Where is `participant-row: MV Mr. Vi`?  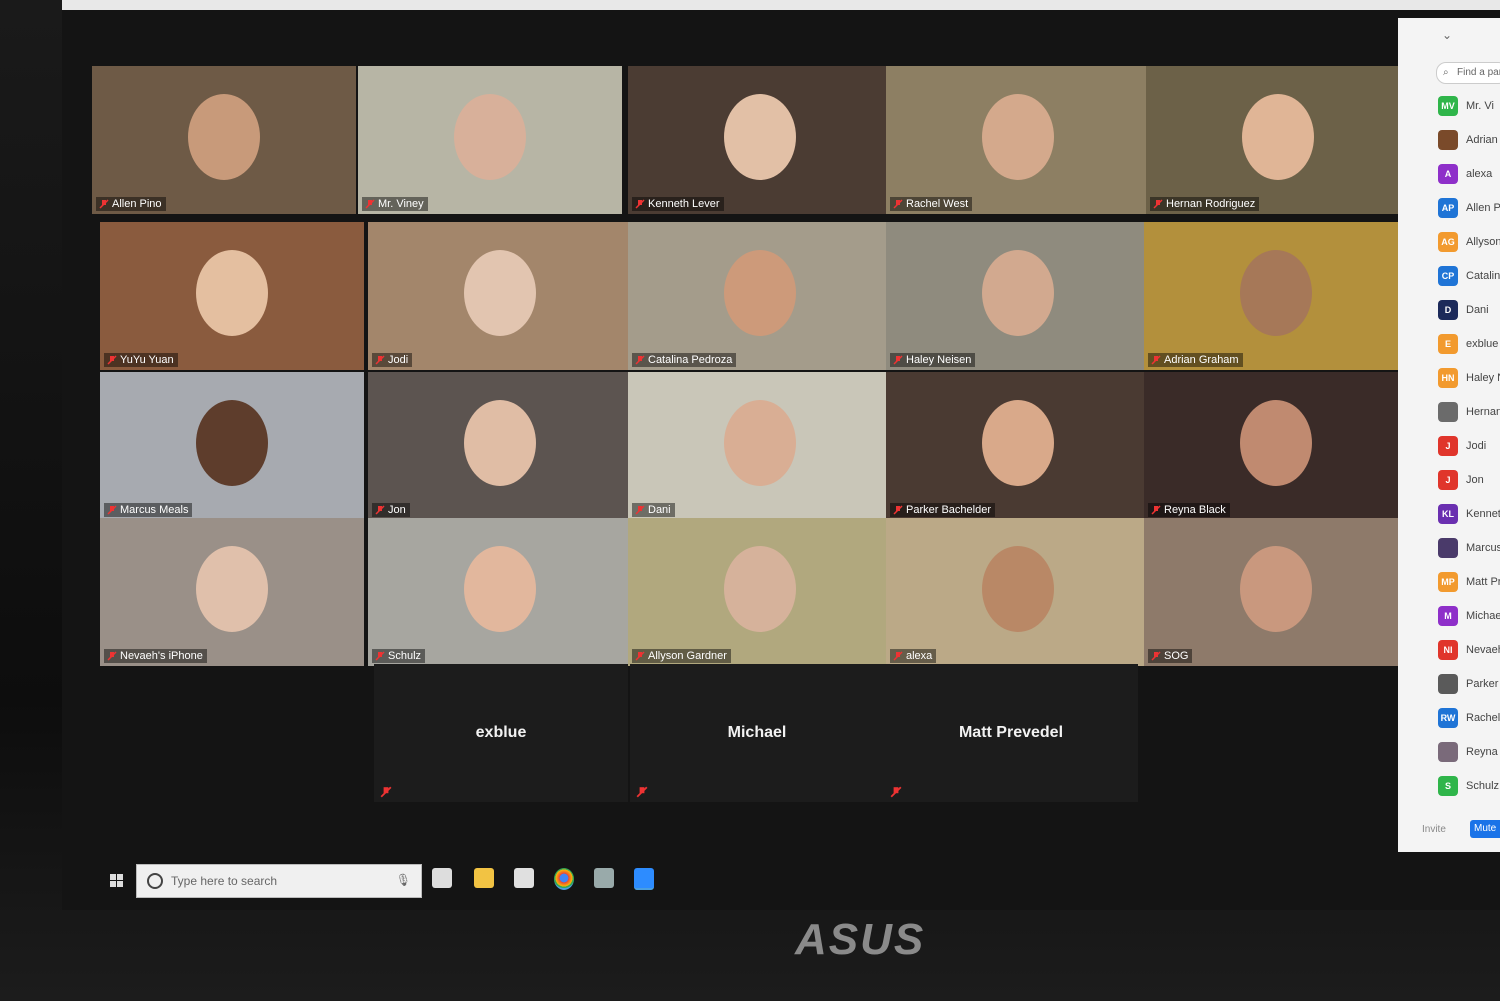 participant-row: MV Mr. Vi is located at coordinates (1467, 109).